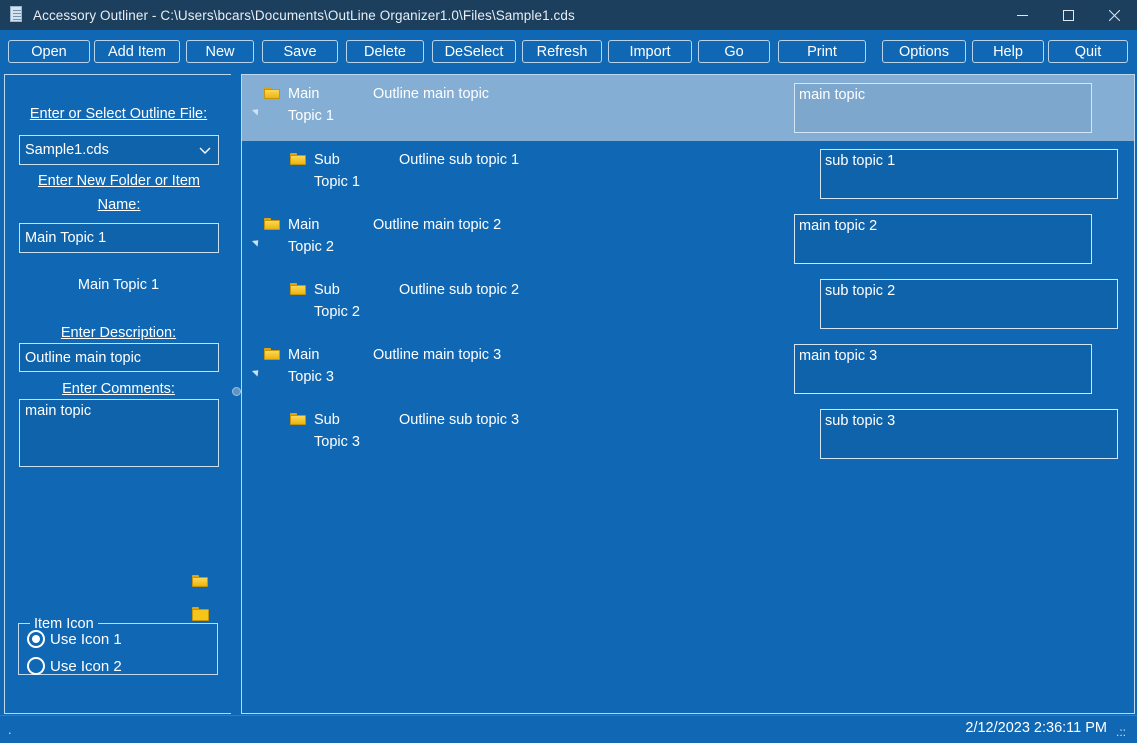 This screenshot has height=743, width=1137. I want to click on radio-use-icon-1-label: Use Icon 1, so click(86, 639).